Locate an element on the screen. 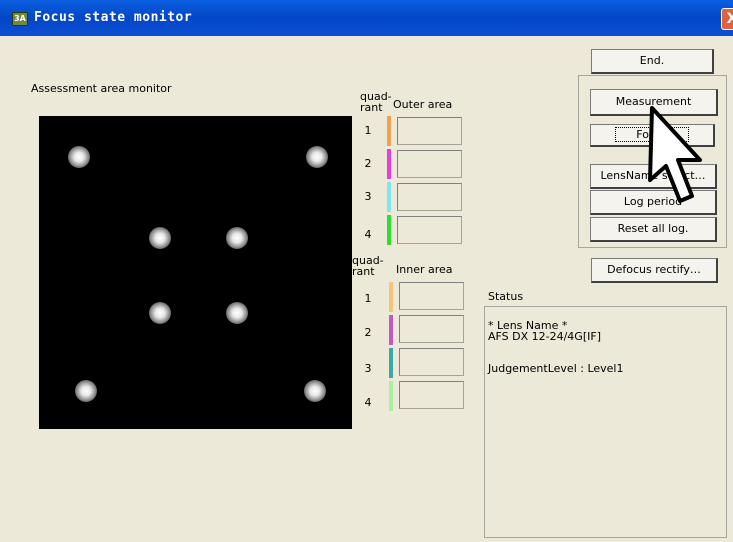 The width and height of the screenshot is (733, 542). reset-all-log-button: Reset all log. is located at coordinates (653, 229).